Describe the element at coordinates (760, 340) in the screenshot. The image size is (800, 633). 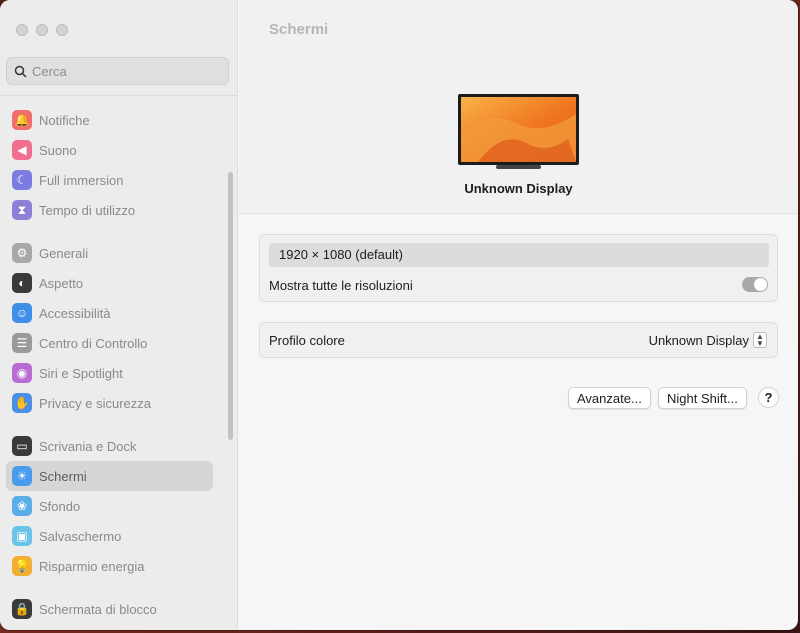
I see `chevron-updown-icon: ▲ ▼` at that location.